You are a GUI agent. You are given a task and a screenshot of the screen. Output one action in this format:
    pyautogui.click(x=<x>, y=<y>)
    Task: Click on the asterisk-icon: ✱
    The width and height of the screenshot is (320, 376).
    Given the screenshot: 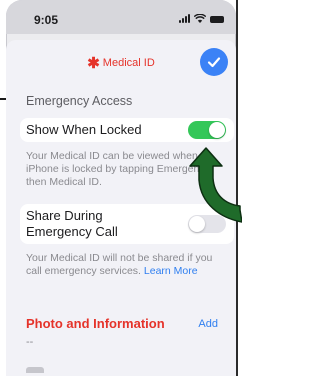 What is the action you would take?
    pyautogui.click(x=93, y=63)
    